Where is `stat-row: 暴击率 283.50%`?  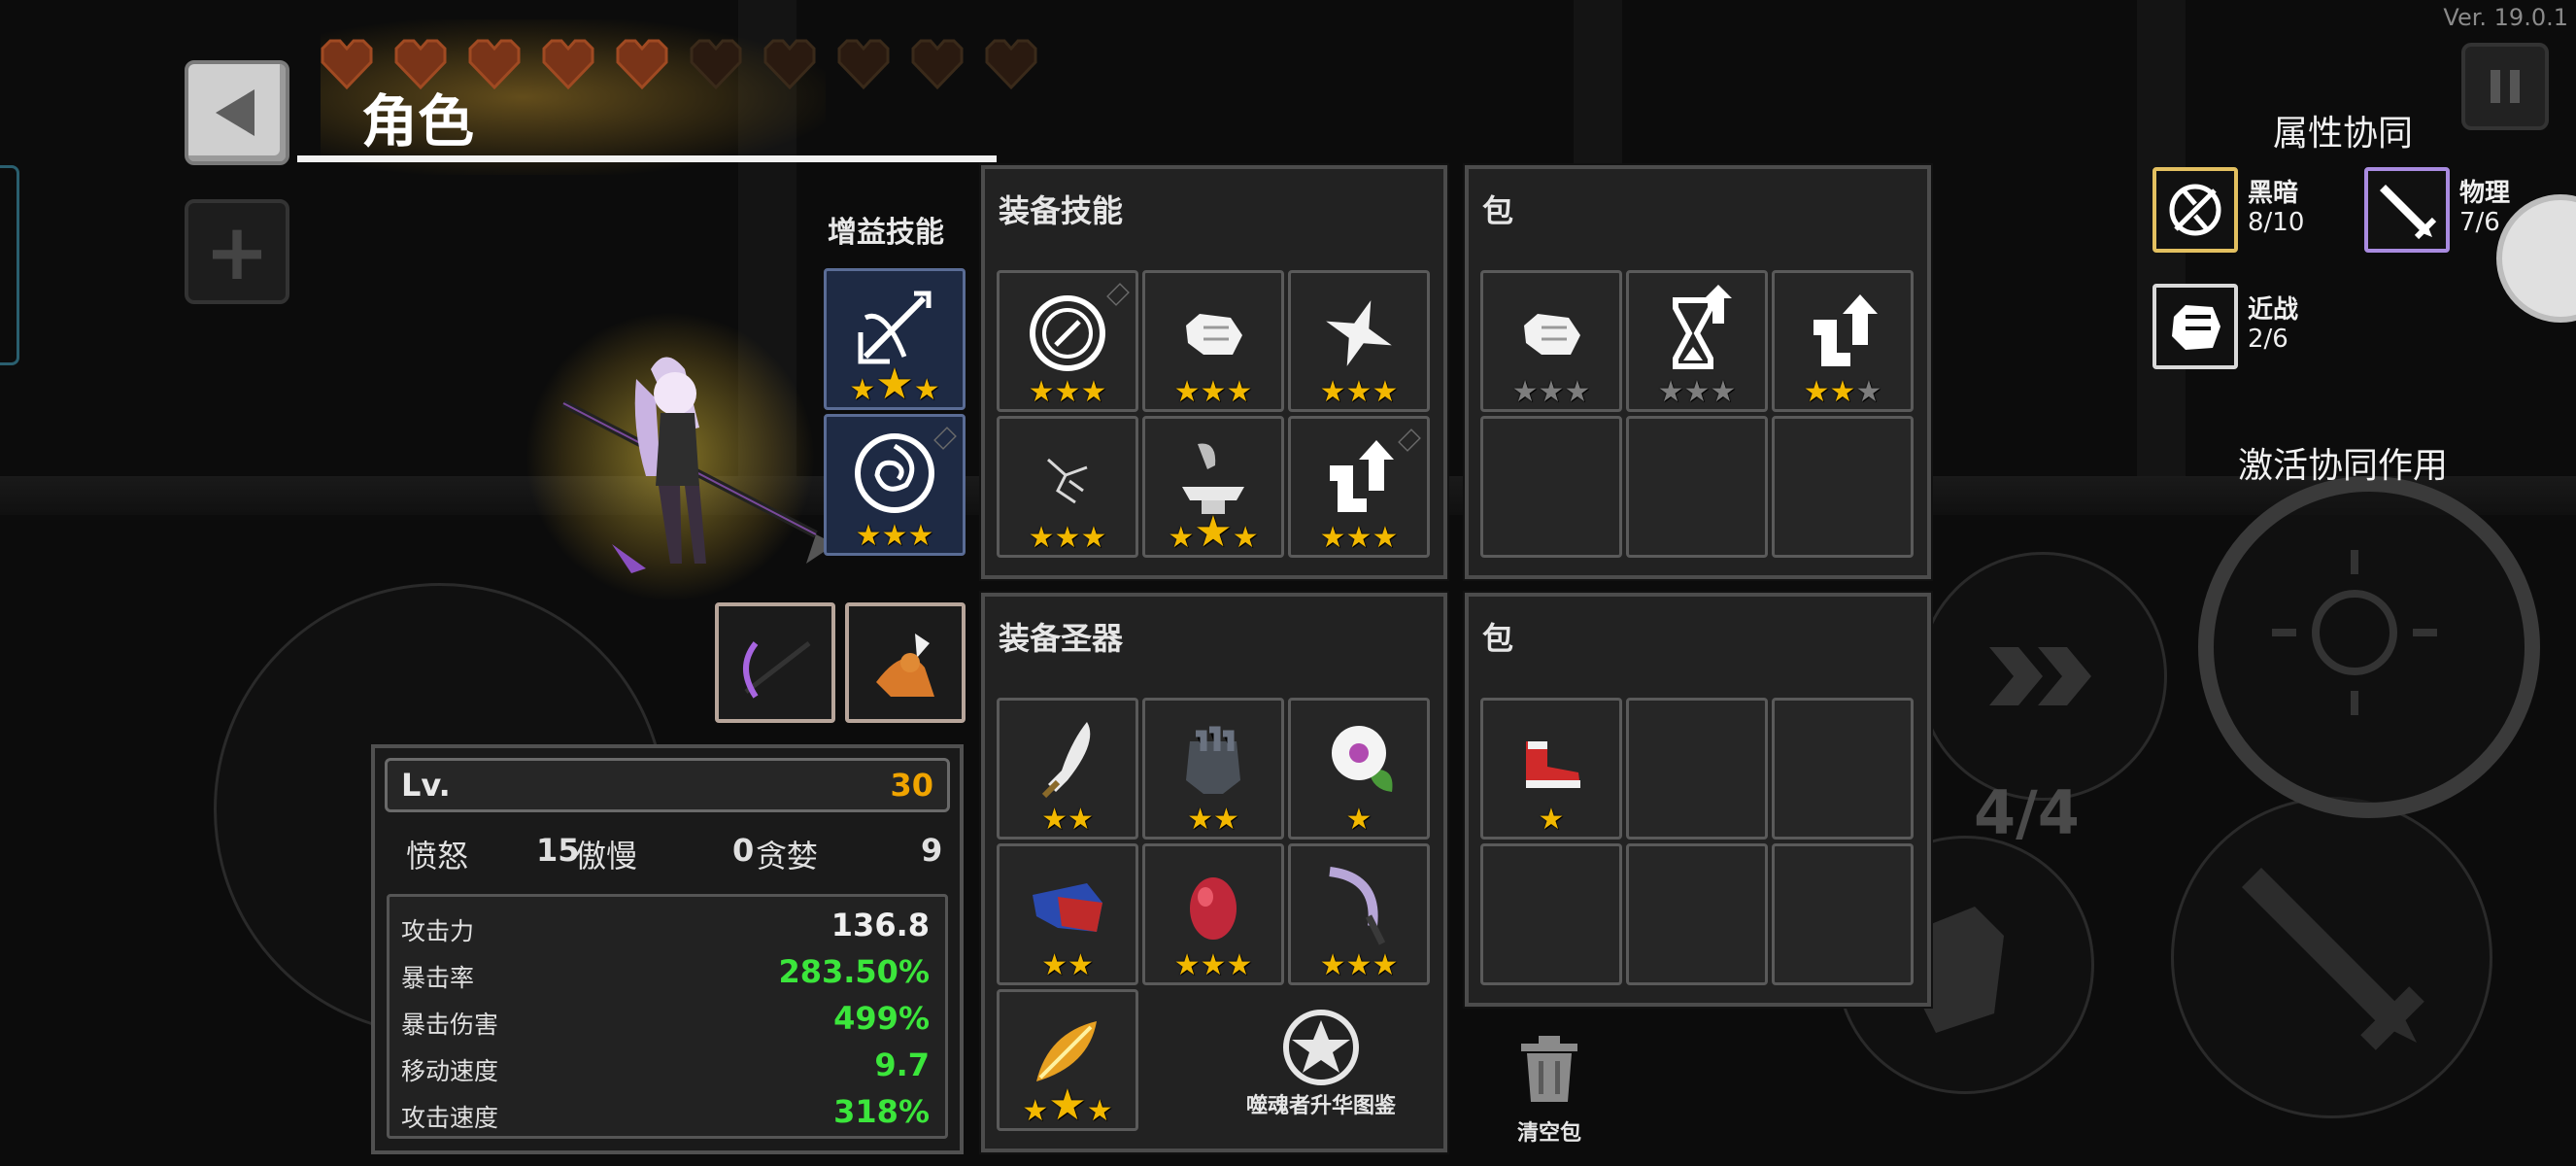
stat-row: 暴击率 283.50% is located at coordinates (667, 972).